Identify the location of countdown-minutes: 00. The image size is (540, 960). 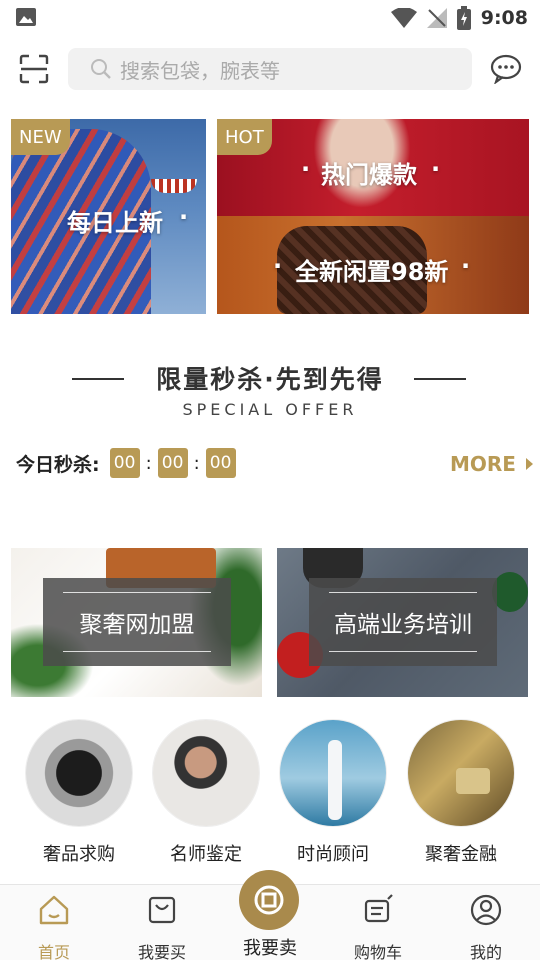
(172, 463).